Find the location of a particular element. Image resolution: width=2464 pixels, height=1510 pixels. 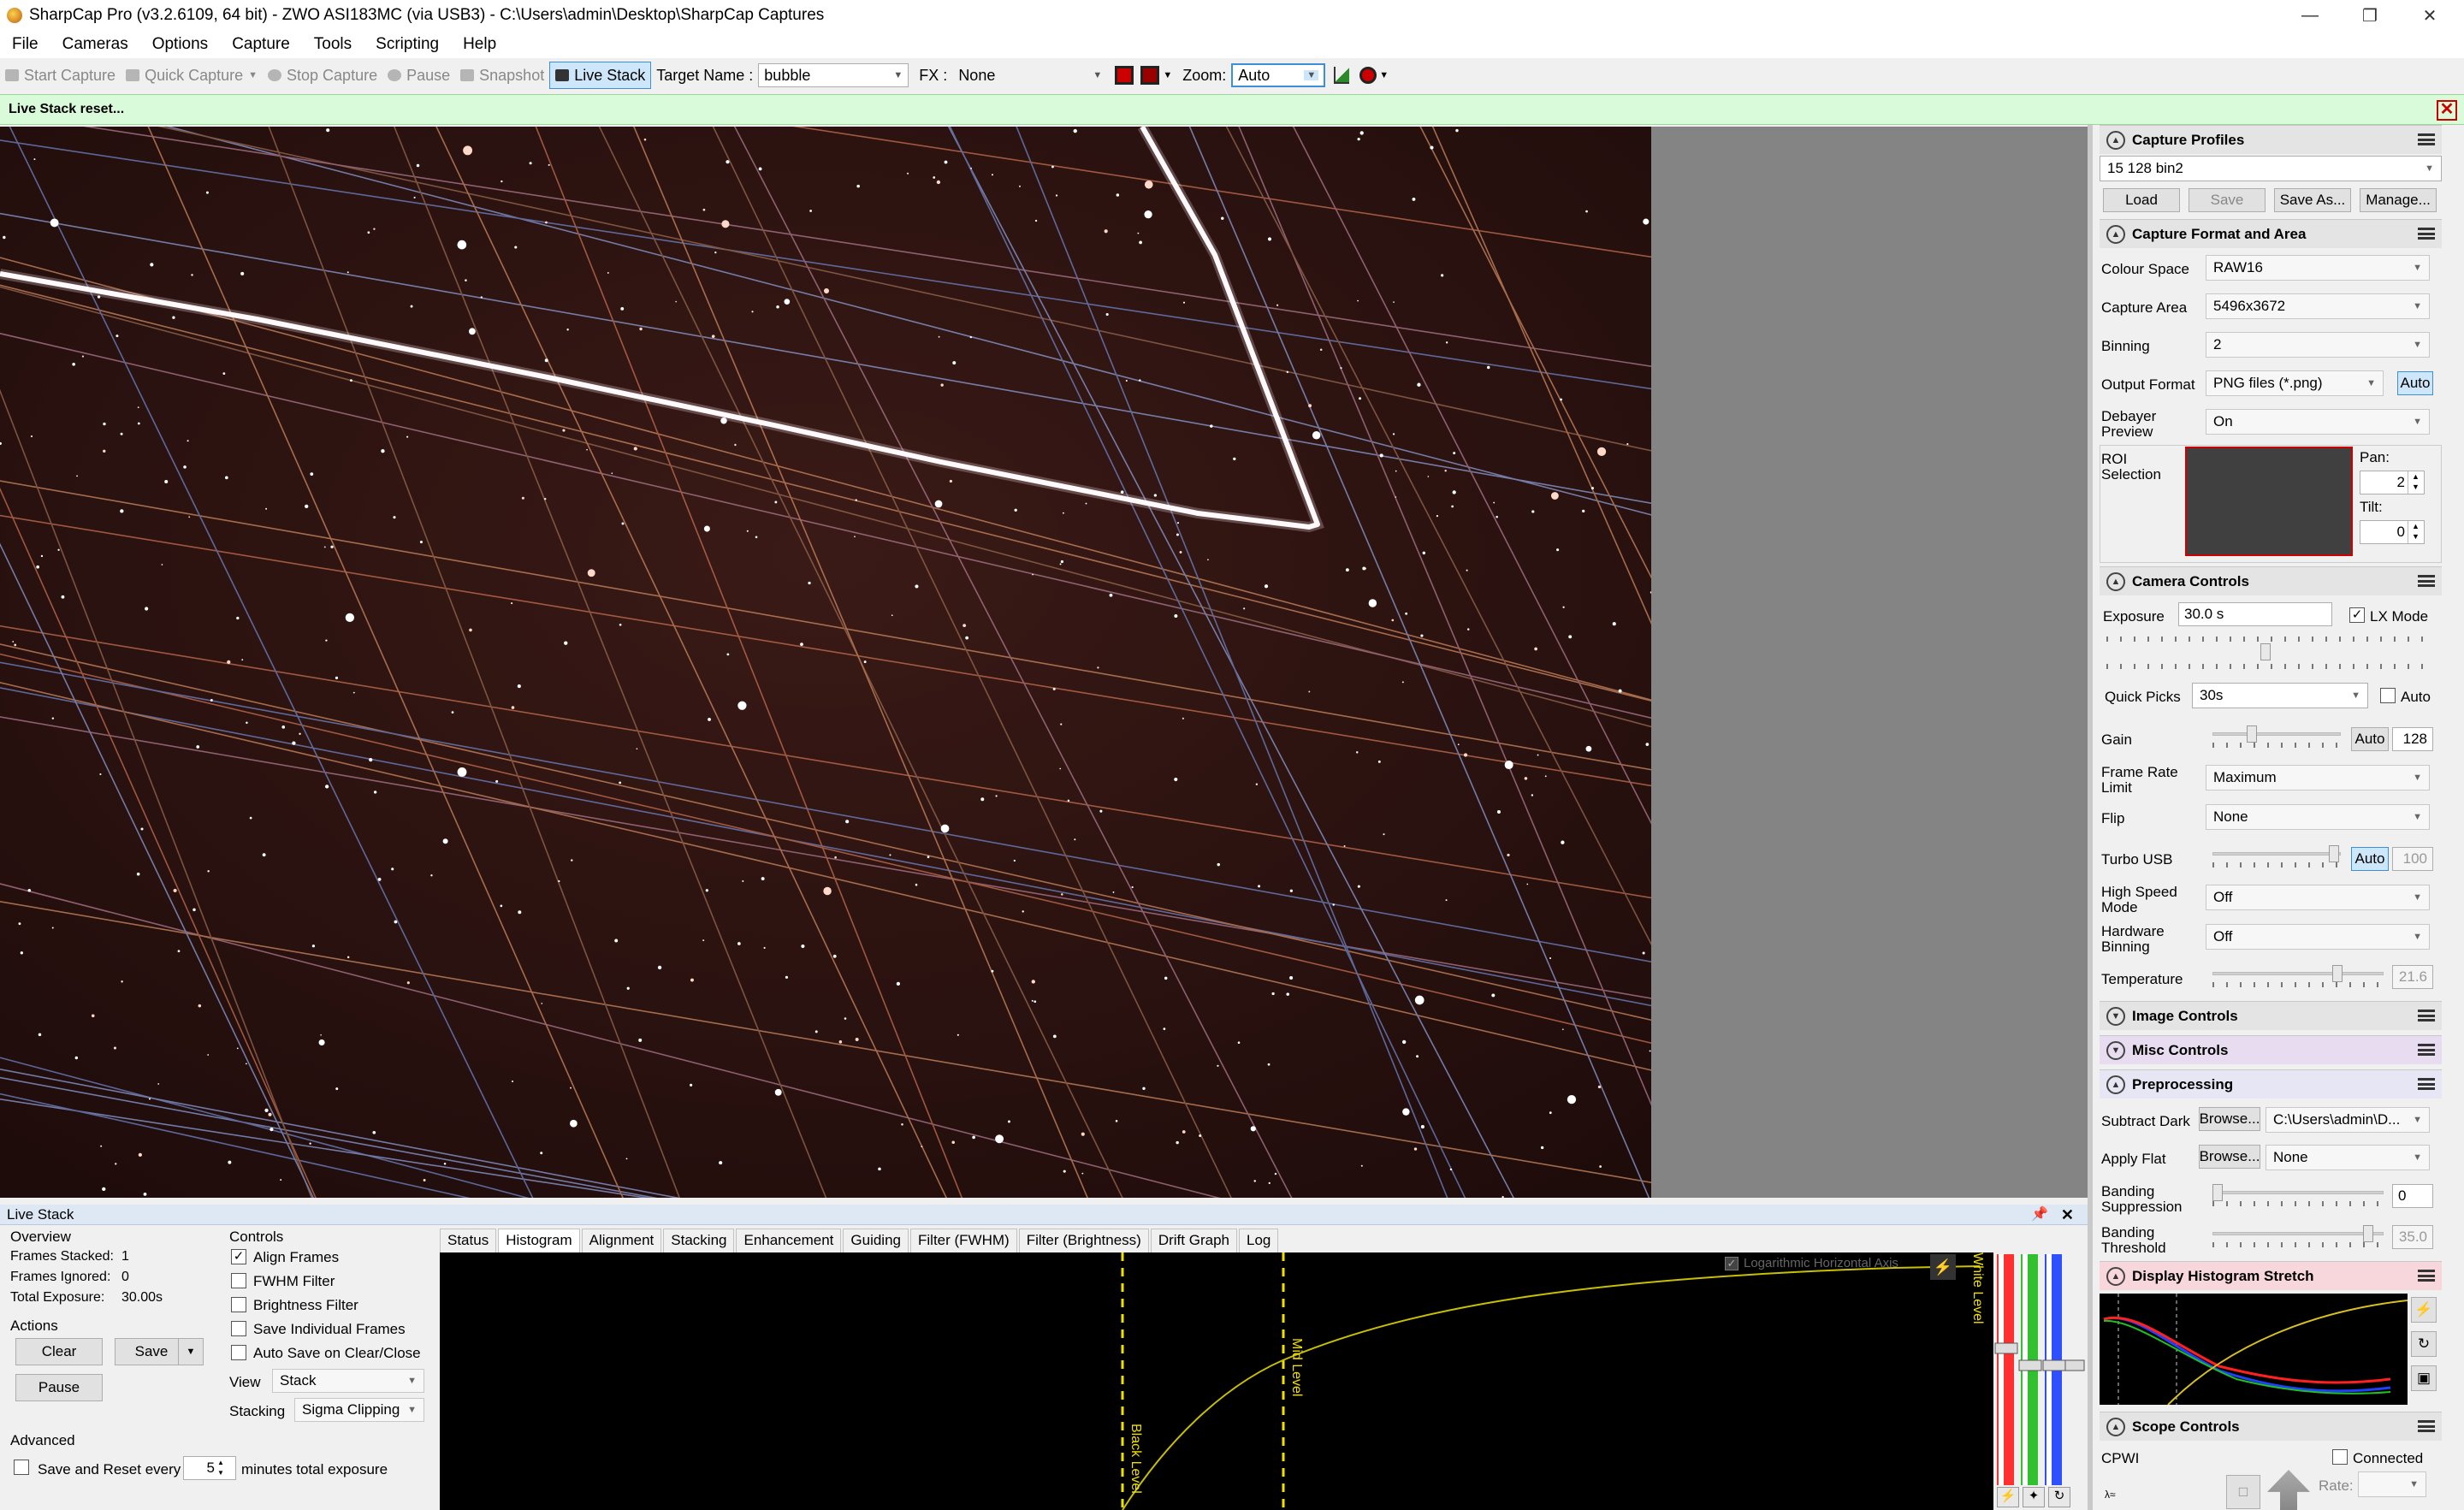

menu-tools: Tools is located at coordinates (333, 45).